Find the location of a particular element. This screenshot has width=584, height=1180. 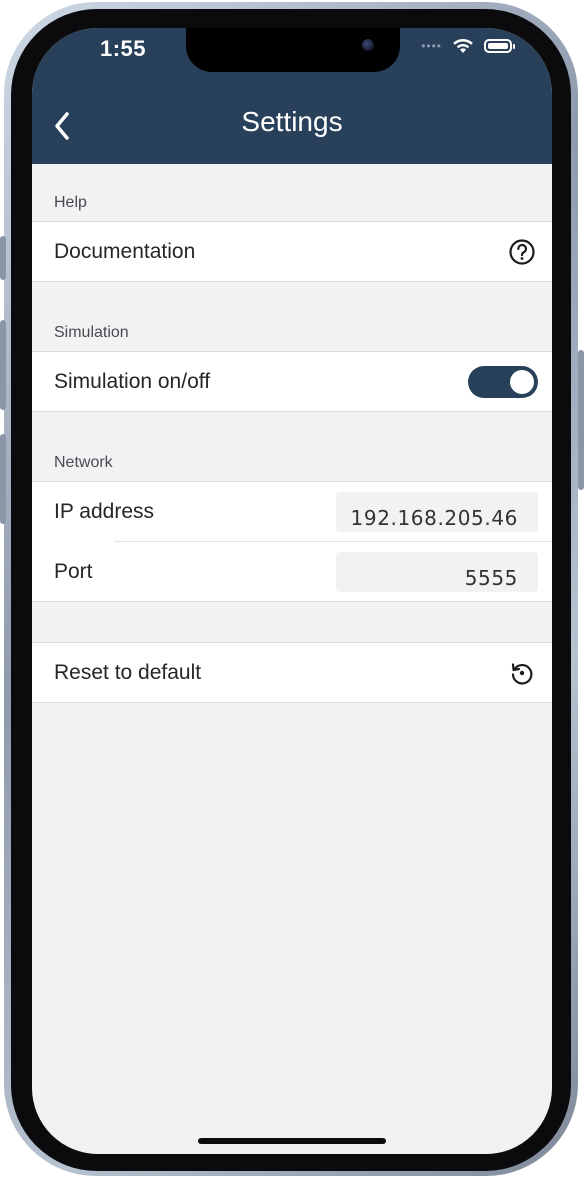

ip-address-input: 192.168.205.46 is located at coordinates (437, 512).